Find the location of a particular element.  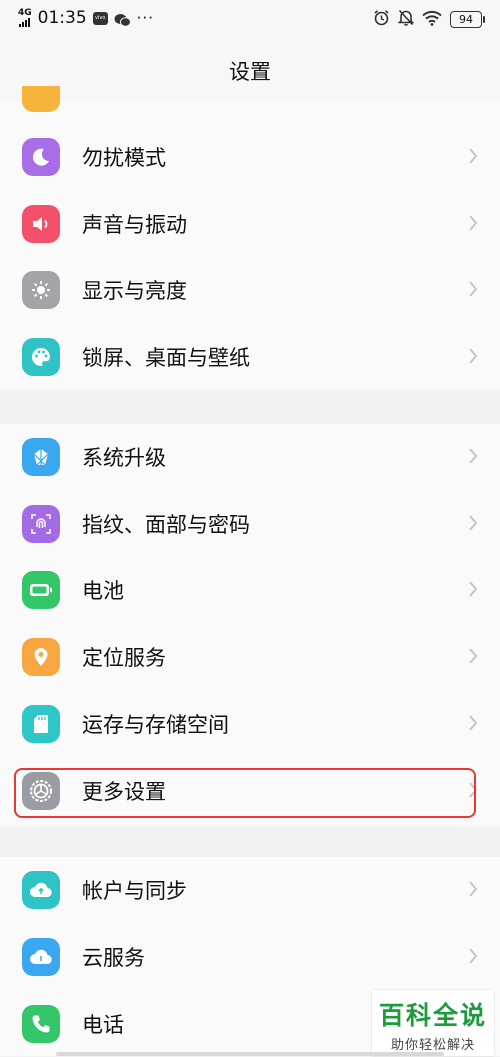

mute-notification-icon is located at coordinates (406, 19).